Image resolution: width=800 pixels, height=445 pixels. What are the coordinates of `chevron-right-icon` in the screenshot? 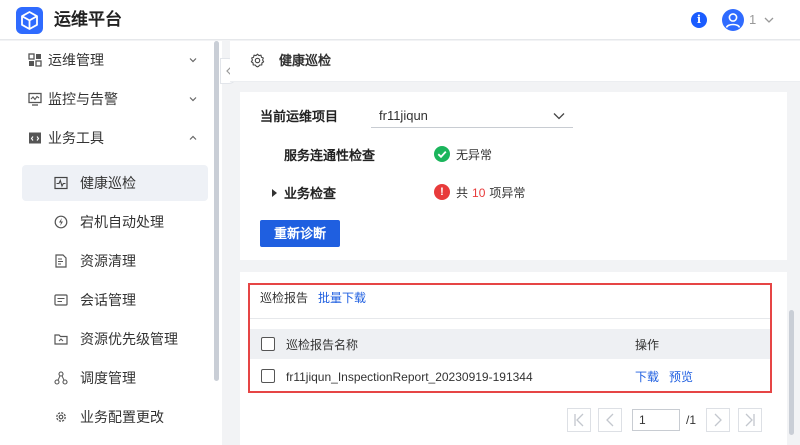 It's located at (718, 420).